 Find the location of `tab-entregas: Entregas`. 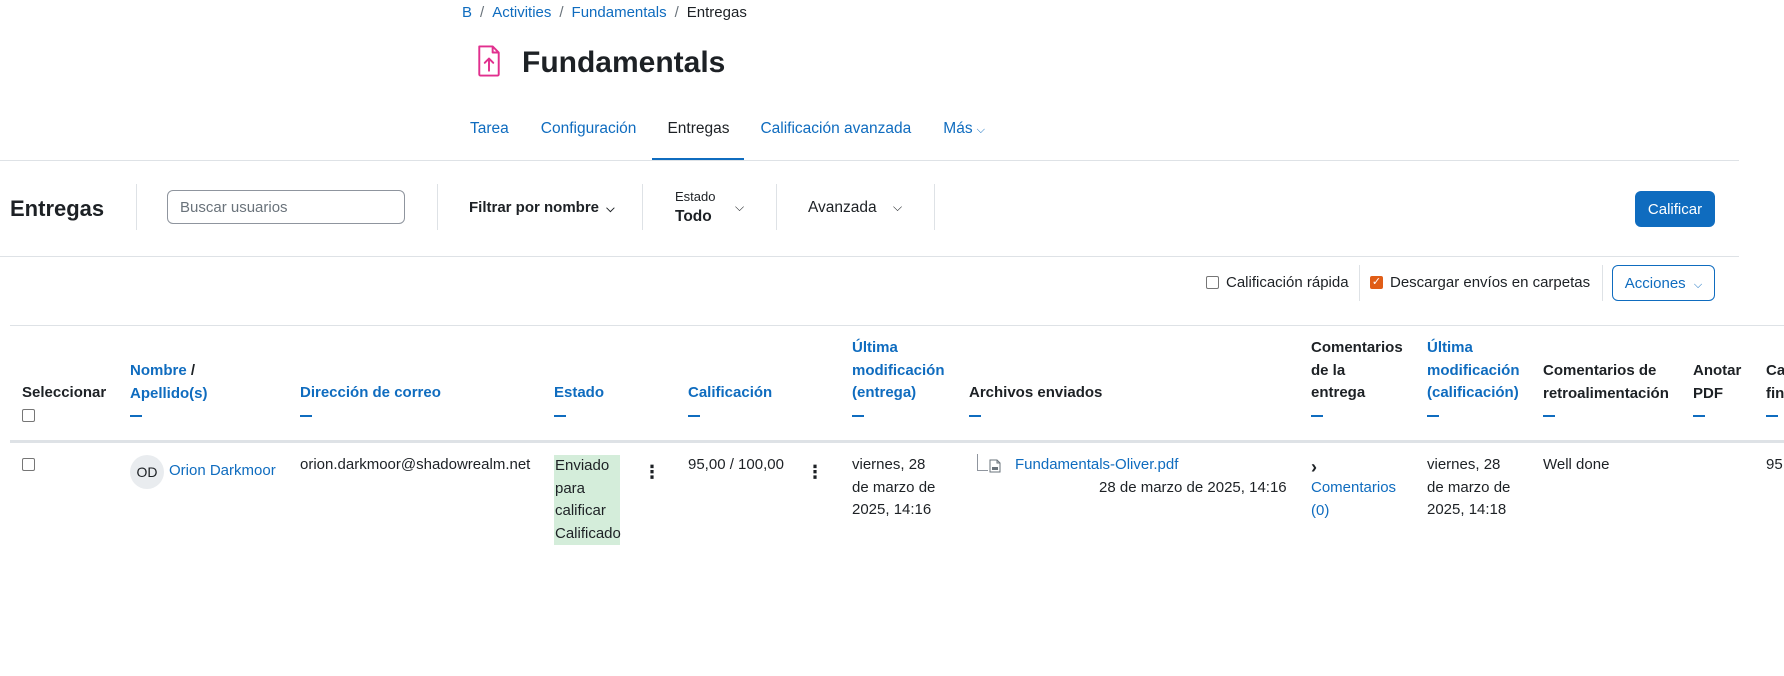

tab-entregas: Entregas is located at coordinates (698, 134).